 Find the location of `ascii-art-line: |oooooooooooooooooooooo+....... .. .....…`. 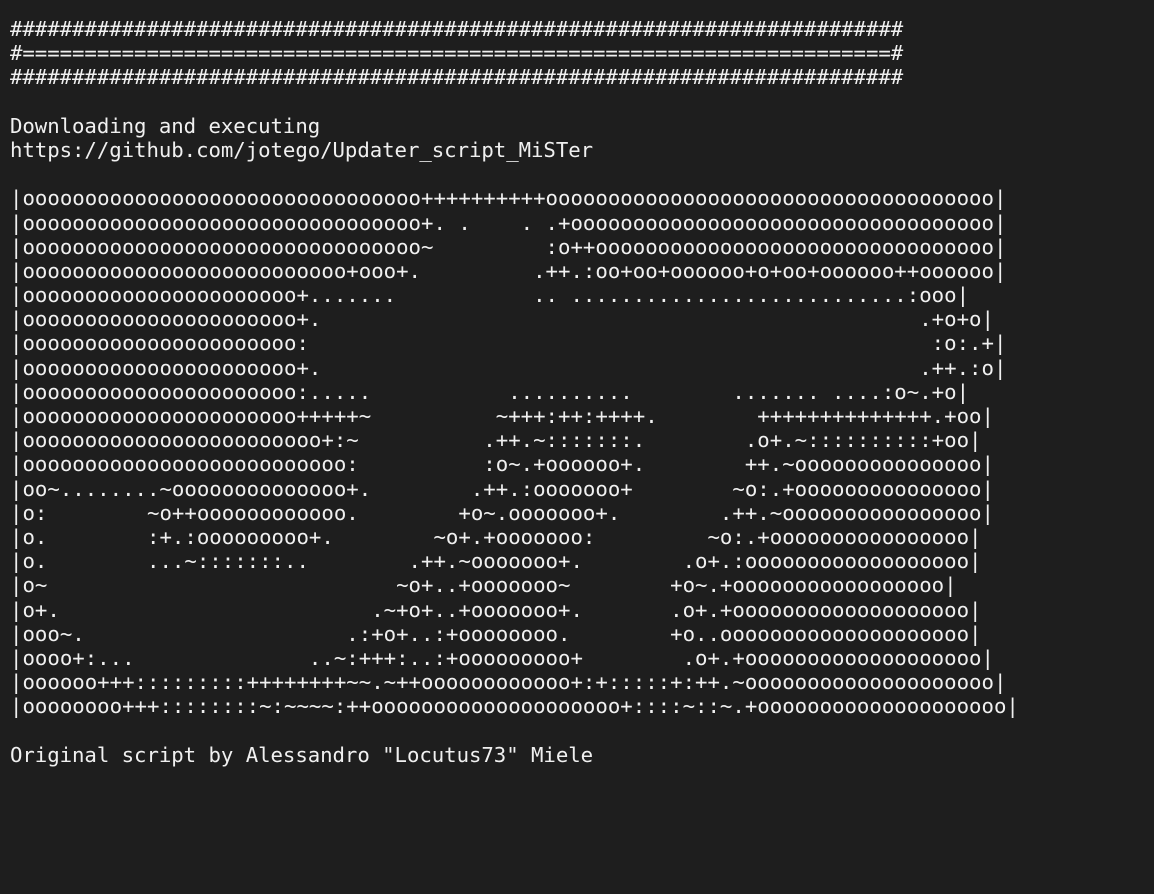

ascii-art-line: |oooooooooooooooooooooo+....... .. .....… is located at coordinates (490, 295).